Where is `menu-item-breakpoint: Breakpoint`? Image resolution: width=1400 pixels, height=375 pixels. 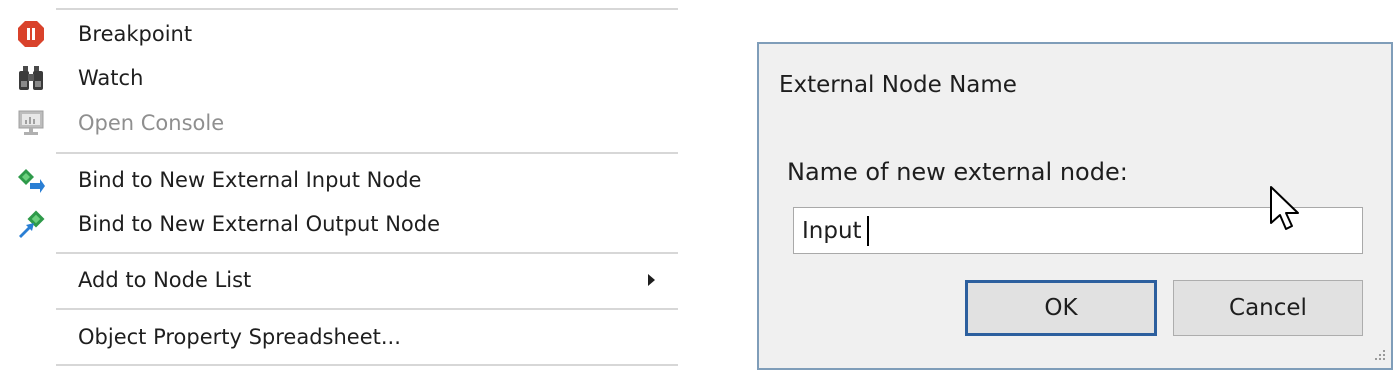 menu-item-breakpoint: Breakpoint is located at coordinates (345, 34).